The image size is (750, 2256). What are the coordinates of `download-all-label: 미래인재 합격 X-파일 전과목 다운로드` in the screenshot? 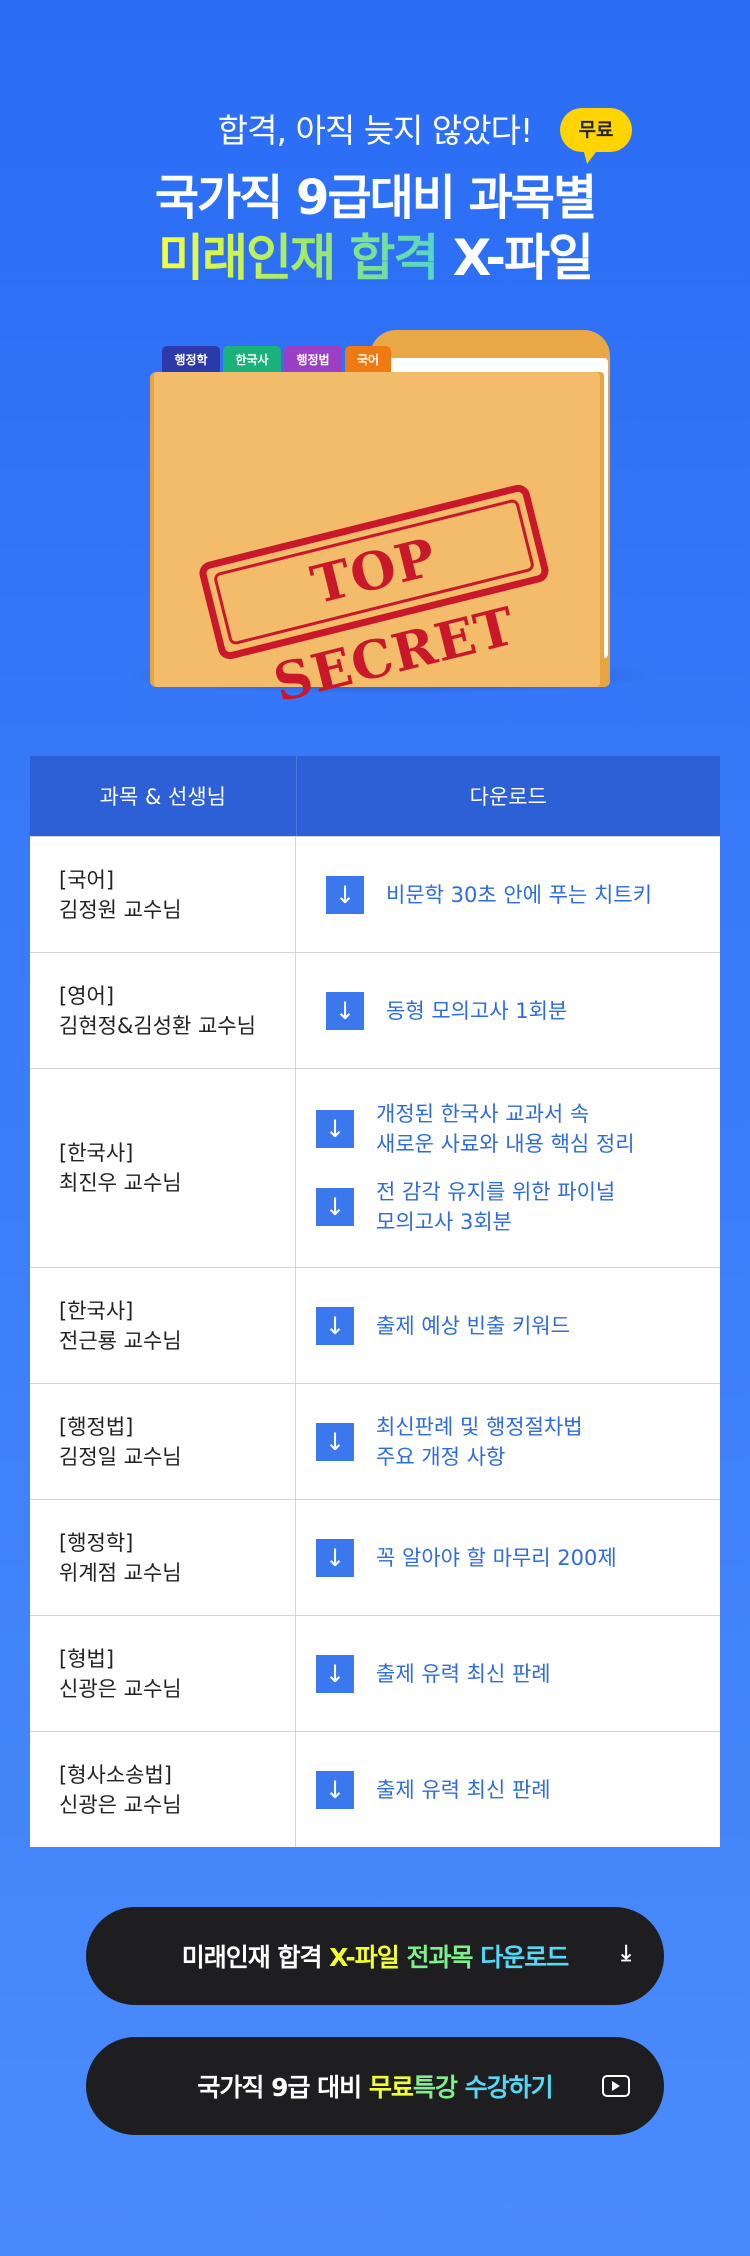 It's located at (375, 1956).